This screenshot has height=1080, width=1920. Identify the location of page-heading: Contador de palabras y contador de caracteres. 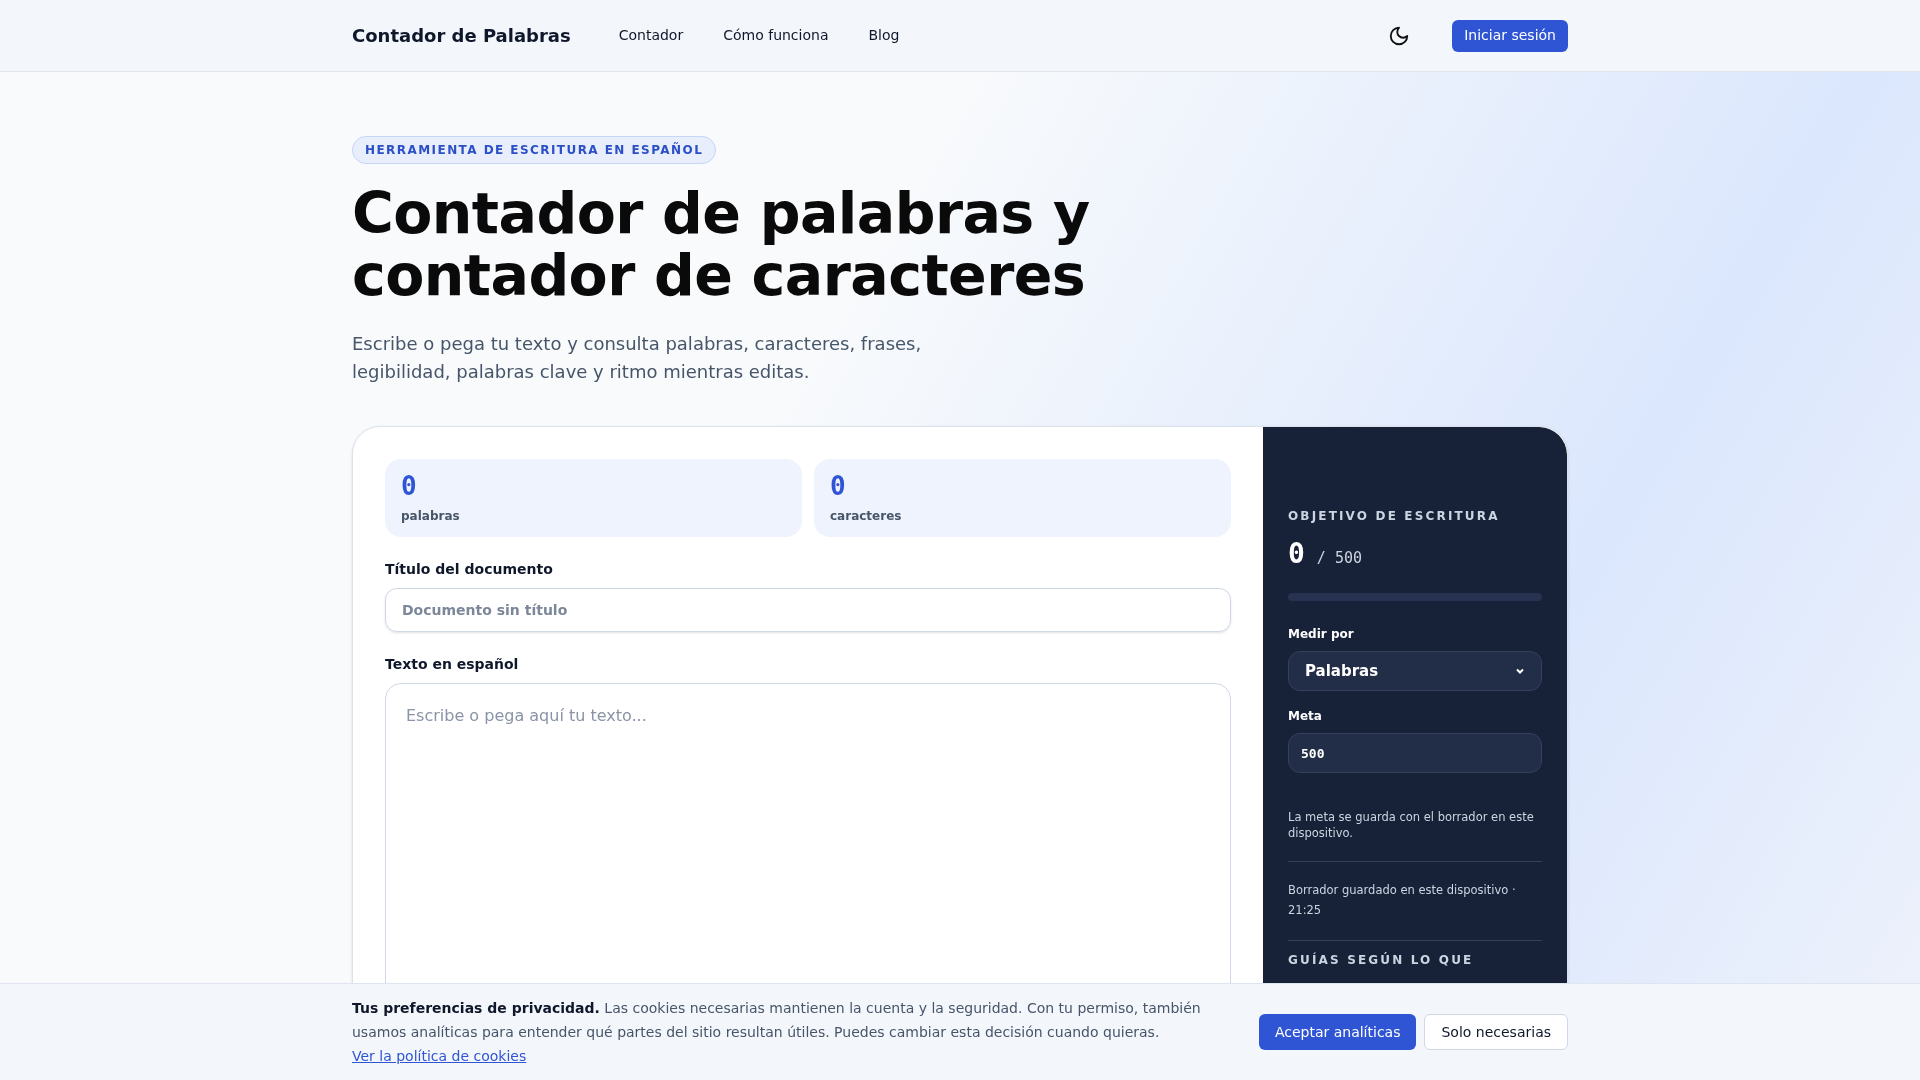
(721, 244).